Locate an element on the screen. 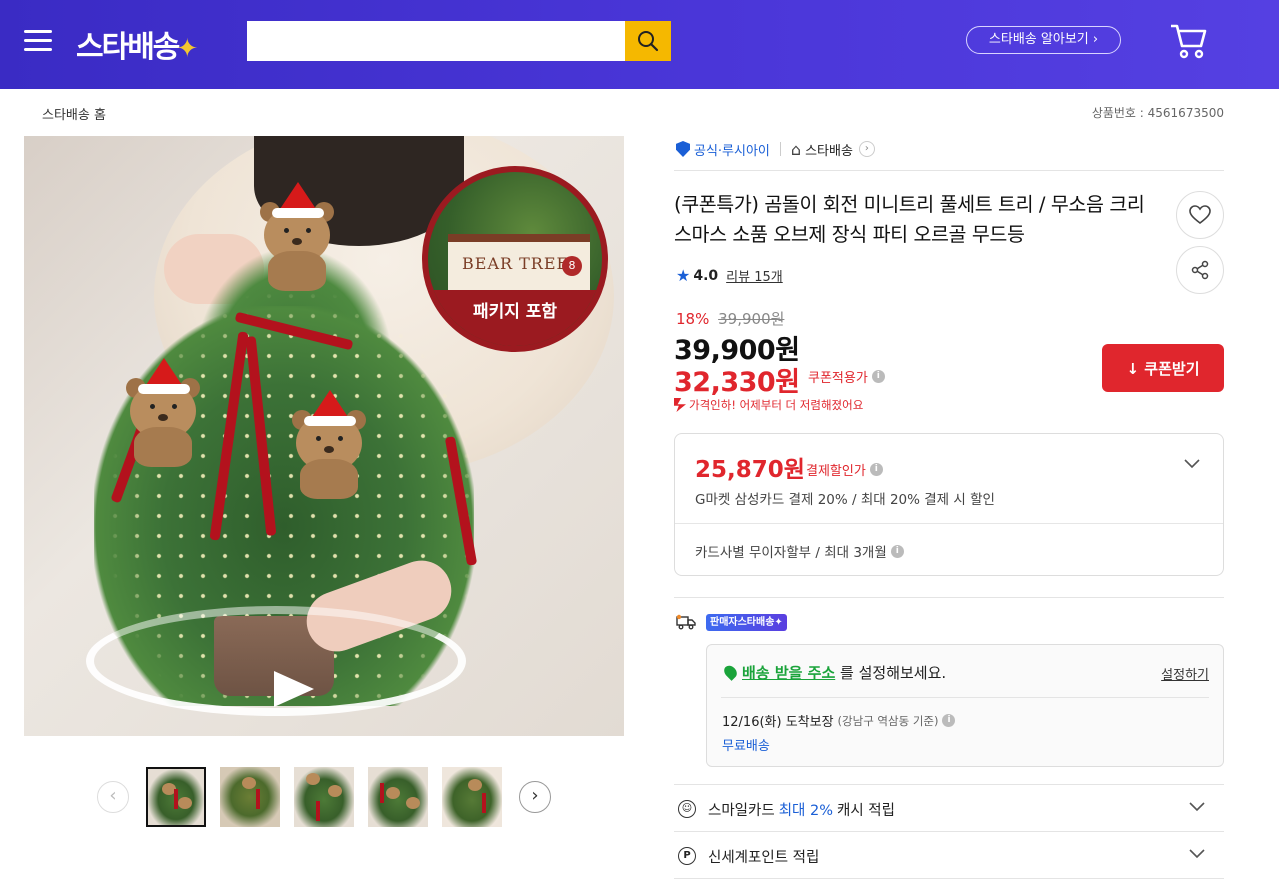 The width and height of the screenshot is (1279, 884). discount-percent: 18% is located at coordinates (693, 319).